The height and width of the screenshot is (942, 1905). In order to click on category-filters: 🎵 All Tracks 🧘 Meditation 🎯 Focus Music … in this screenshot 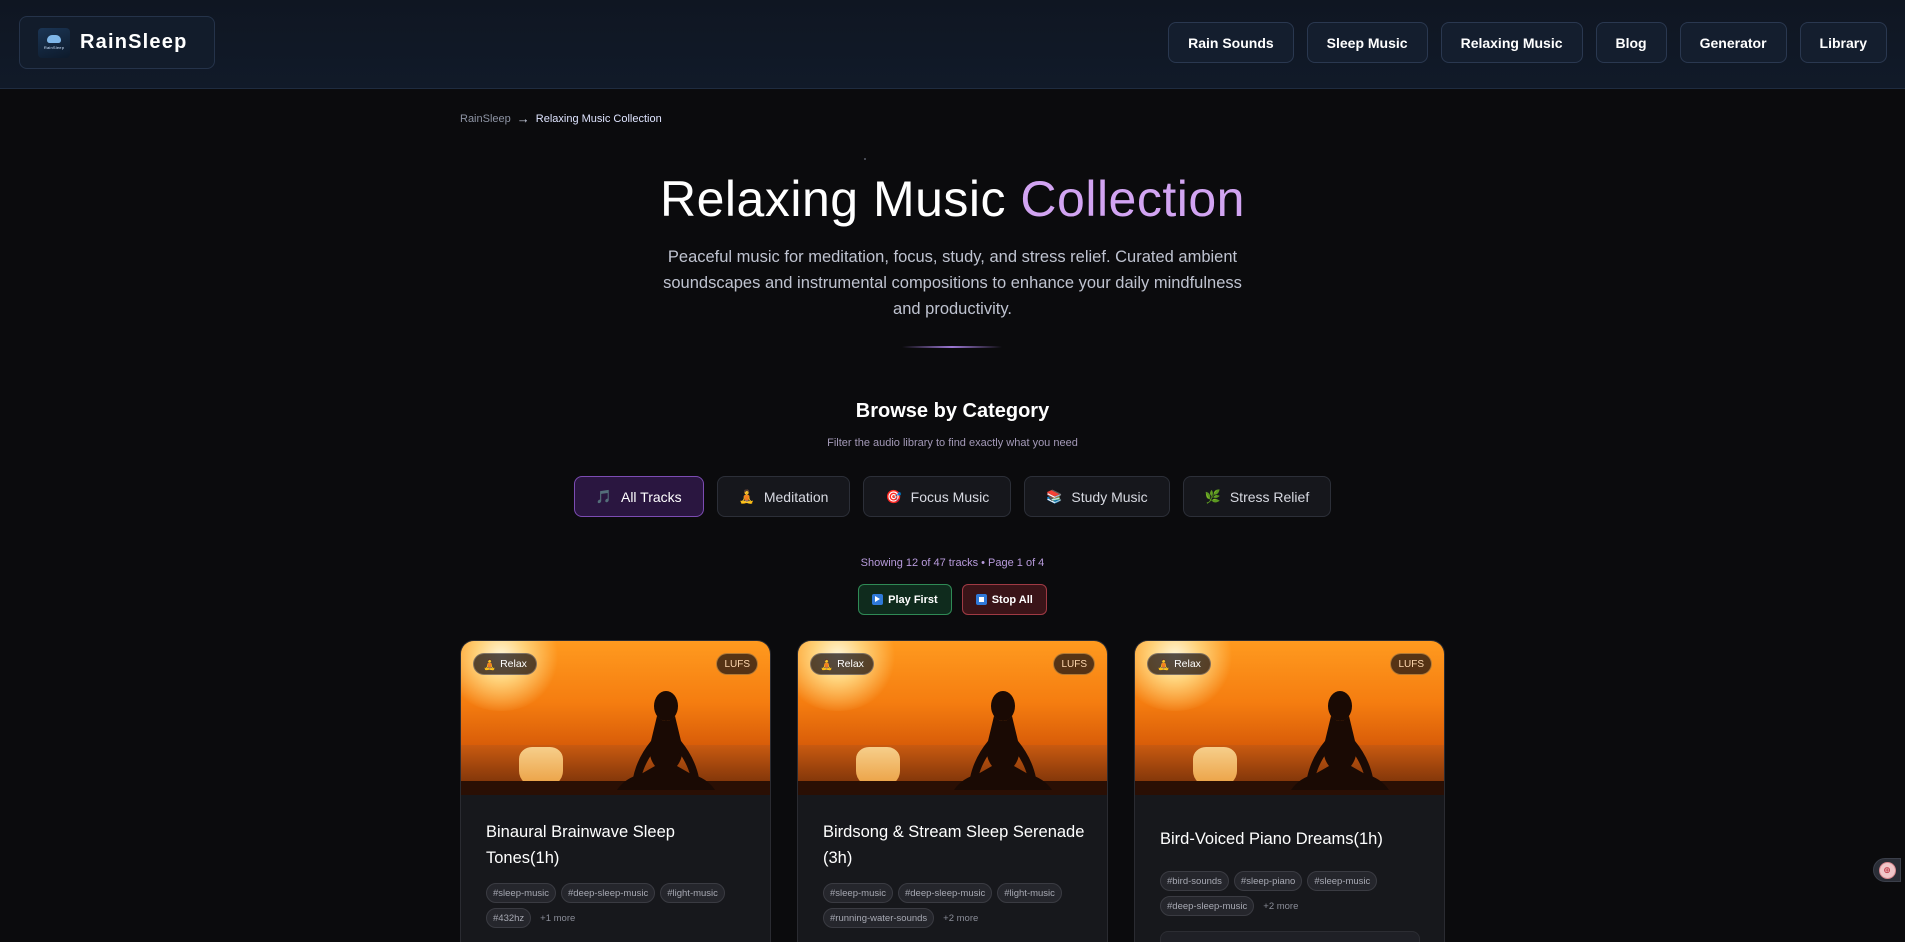, I will do `click(952, 496)`.